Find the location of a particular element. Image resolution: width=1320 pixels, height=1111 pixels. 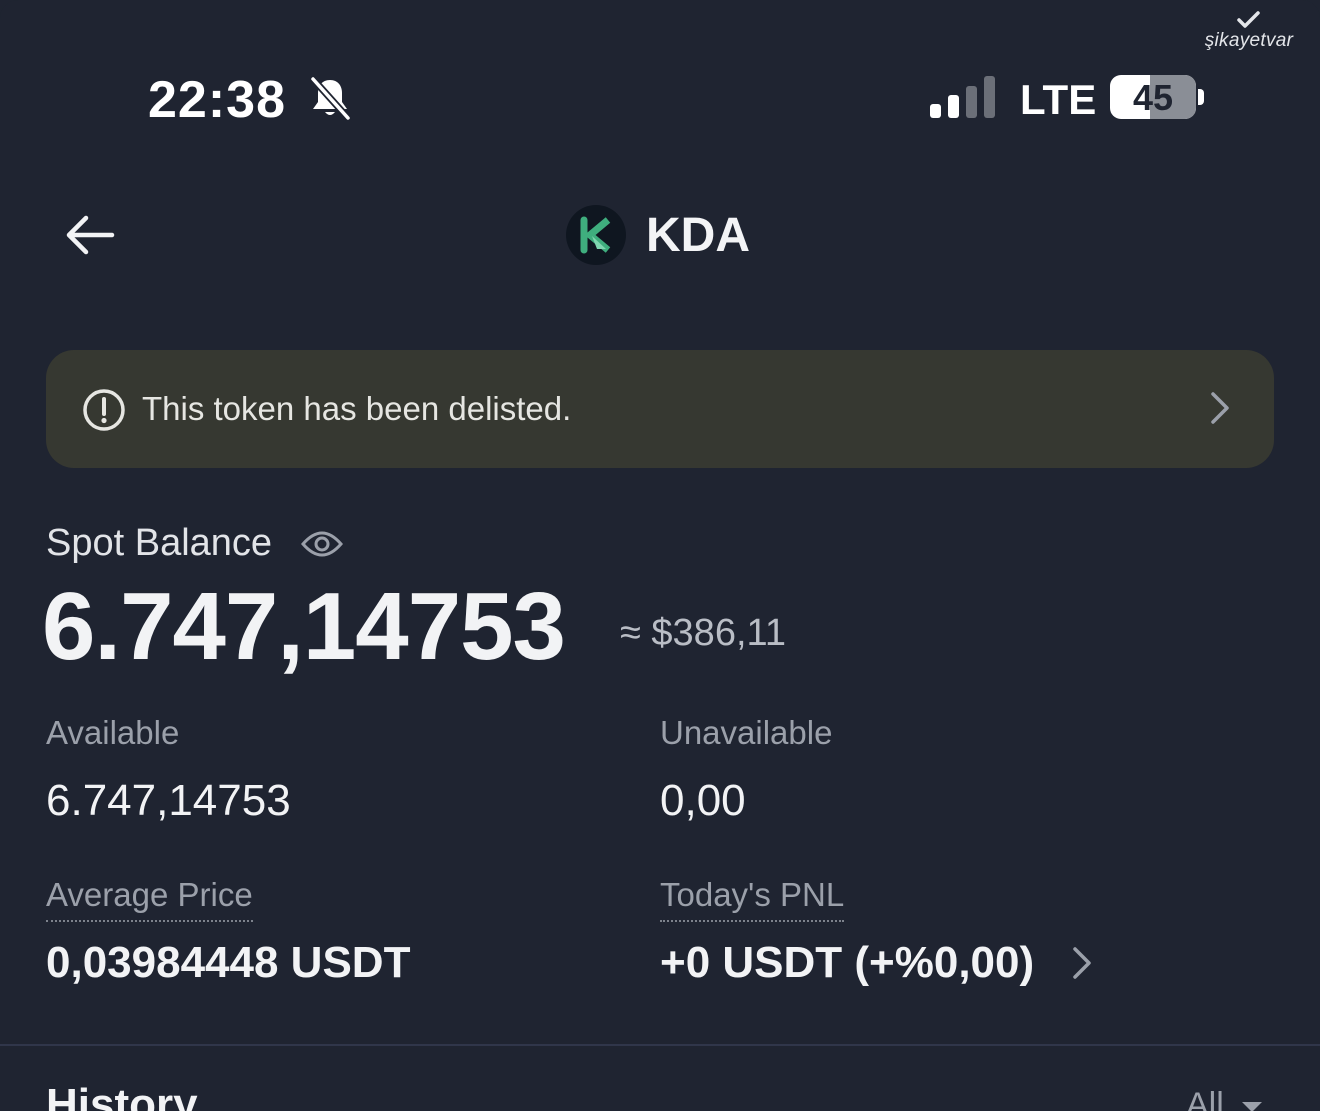

available-label: Available is located at coordinates (113, 732).